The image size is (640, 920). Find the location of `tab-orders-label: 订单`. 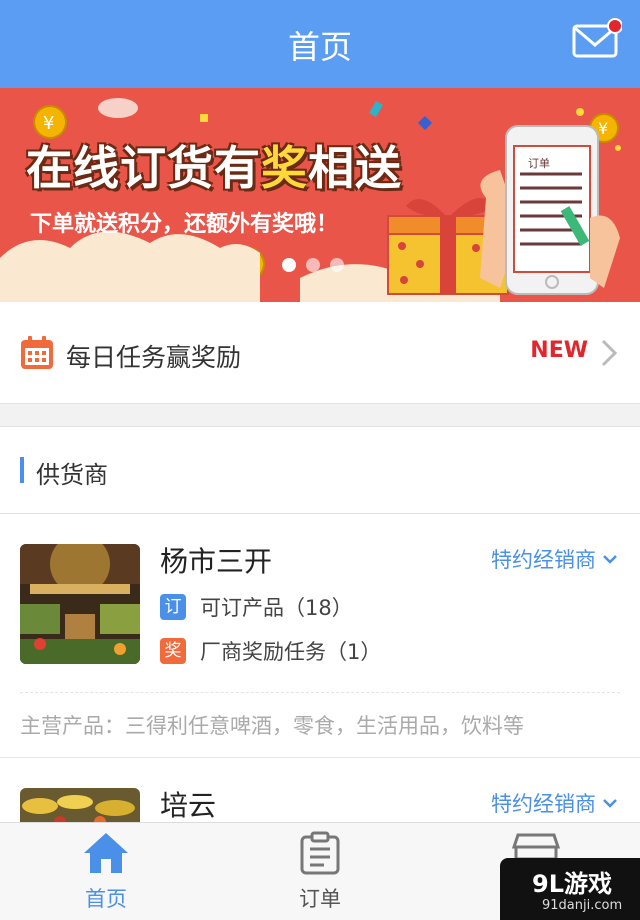

tab-orders-label: 订单 is located at coordinates (320, 899).